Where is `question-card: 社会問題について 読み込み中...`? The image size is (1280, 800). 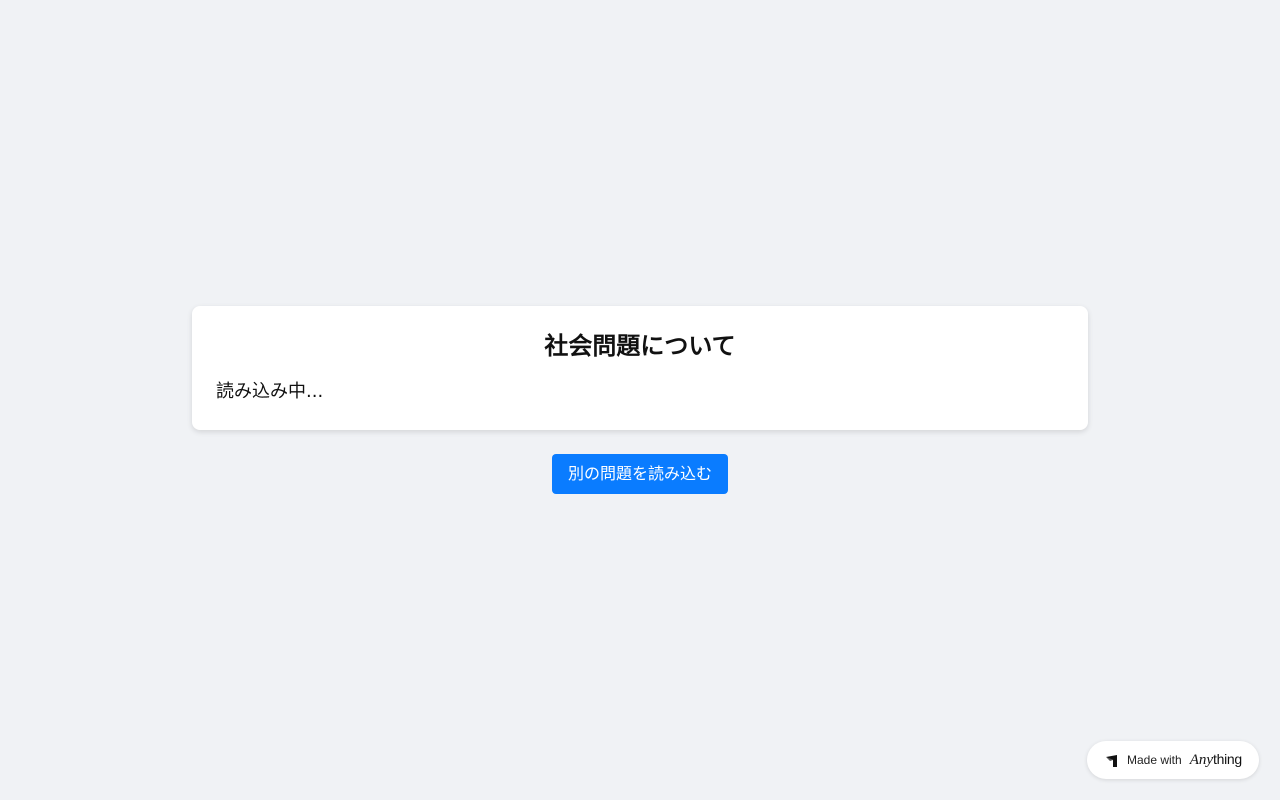 question-card: 社会問題について 読み込み中... is located at coordinates (640, 368).